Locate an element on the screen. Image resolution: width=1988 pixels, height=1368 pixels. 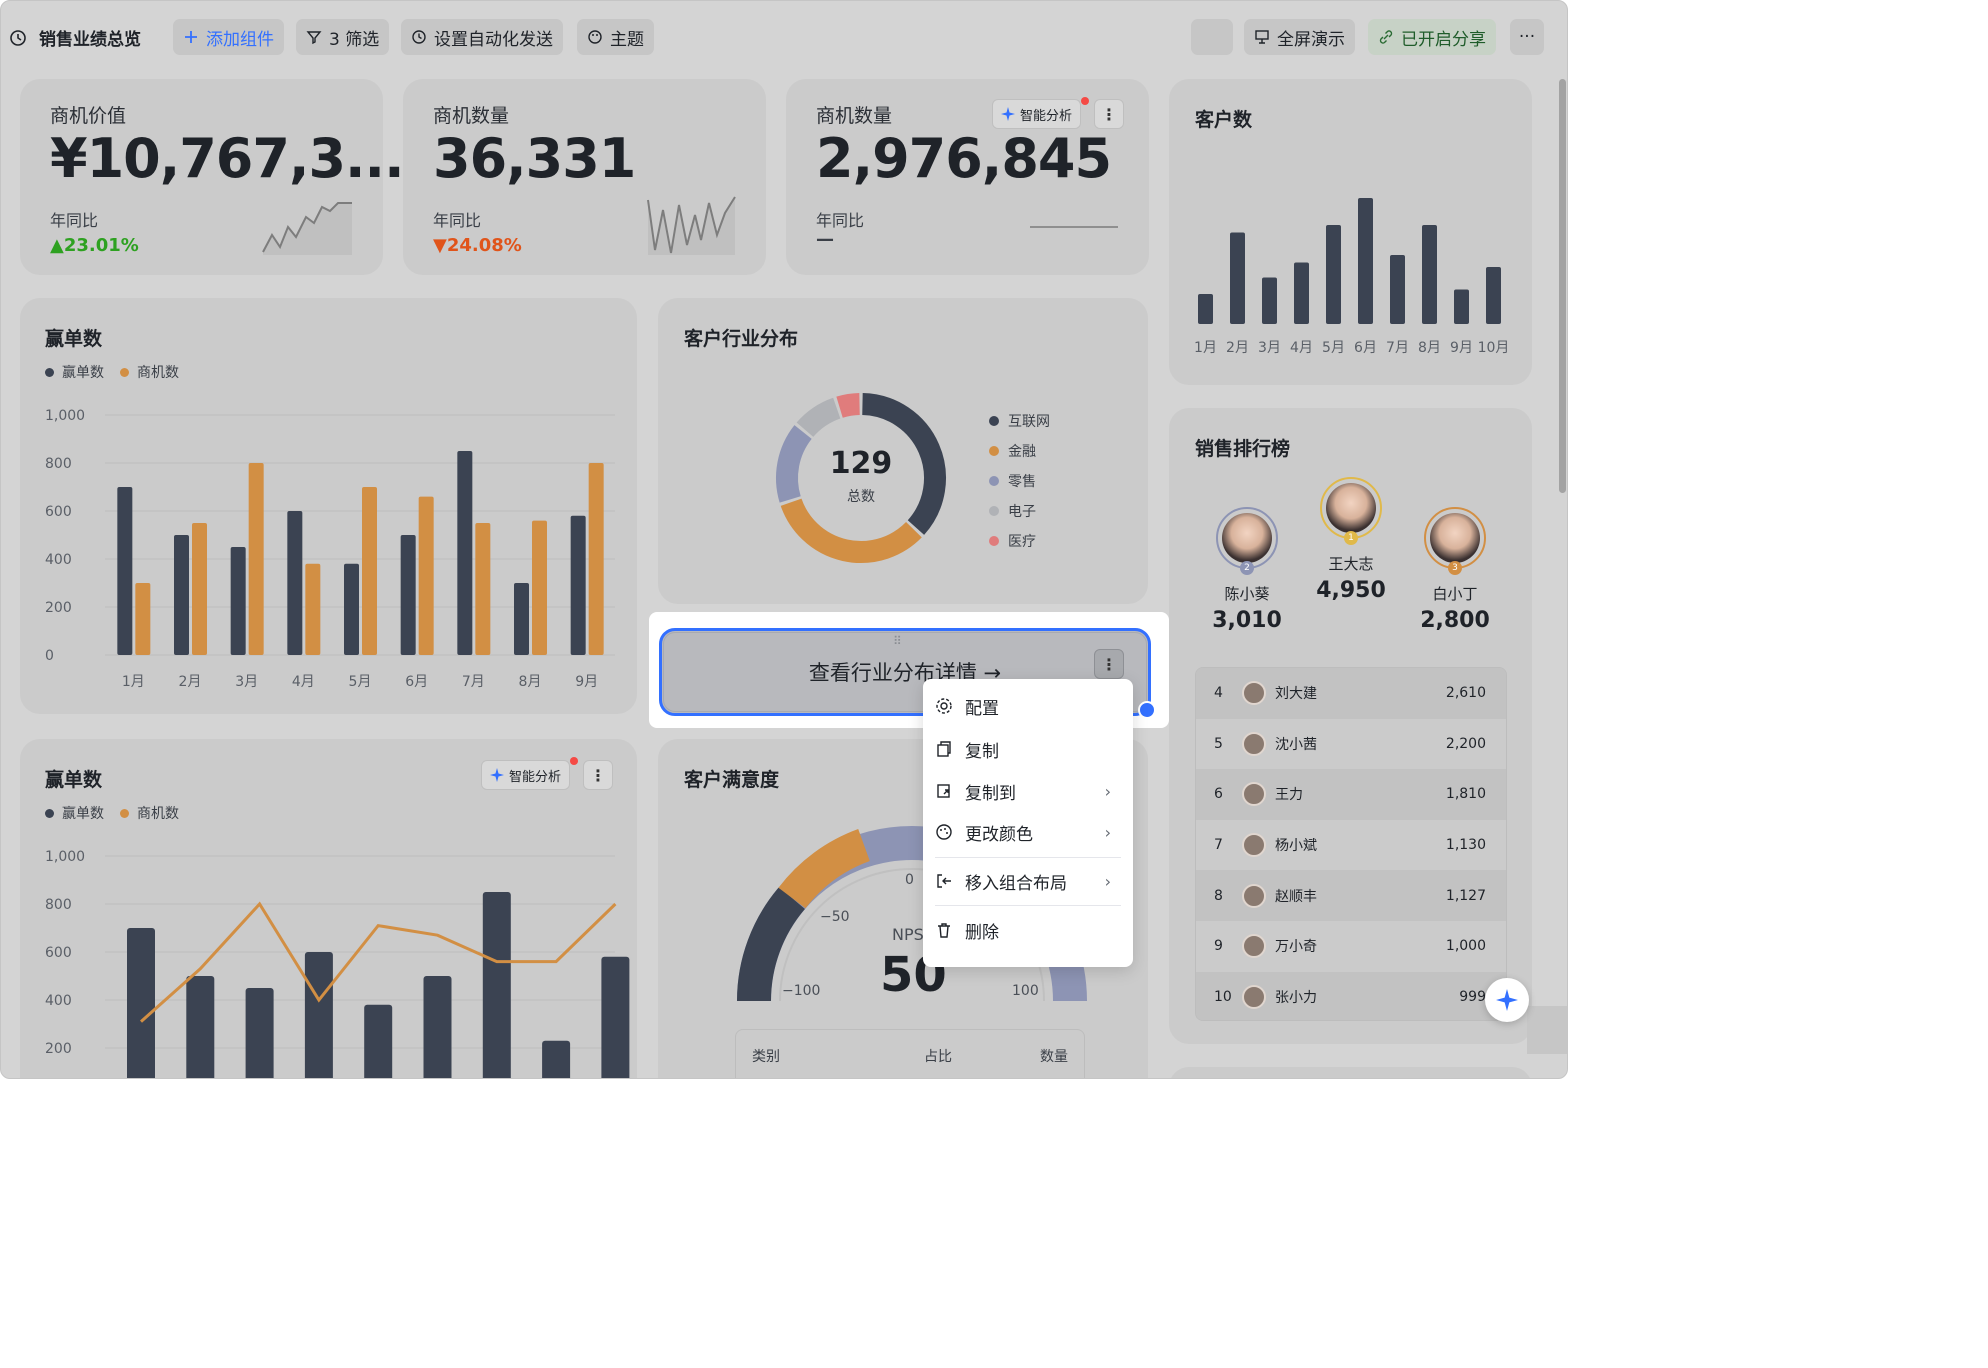
share-button: 已开启分享 is located at coordinates (1432, 37).